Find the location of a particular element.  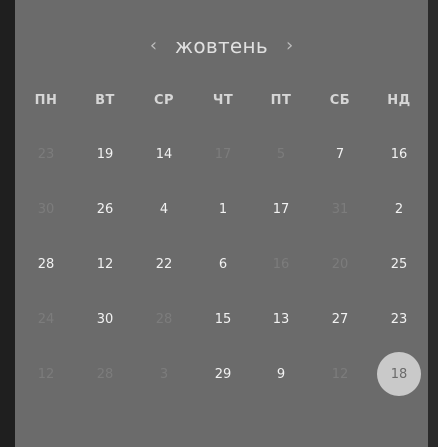

selected-day-cell: 18 is located at coordinates (399, 374).